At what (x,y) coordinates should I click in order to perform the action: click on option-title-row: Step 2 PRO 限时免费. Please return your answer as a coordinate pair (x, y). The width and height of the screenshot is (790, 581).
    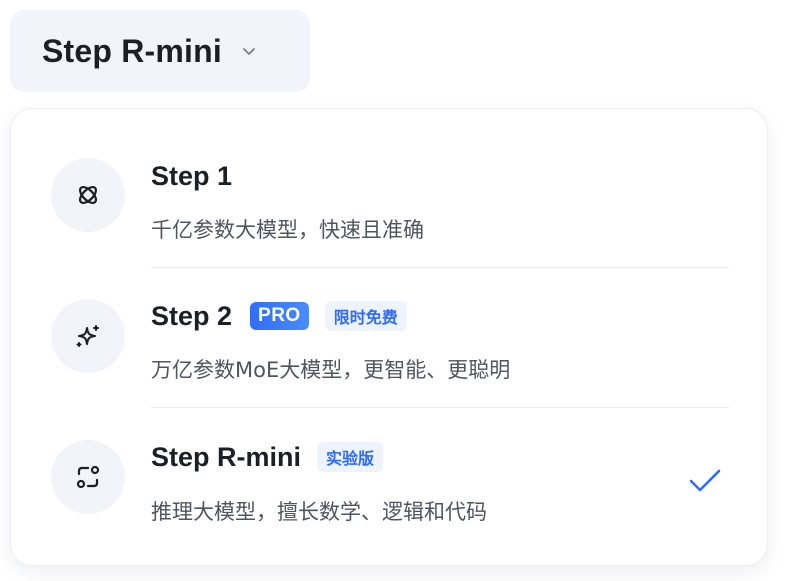
    Looking at the image, I should click on (279, 316).